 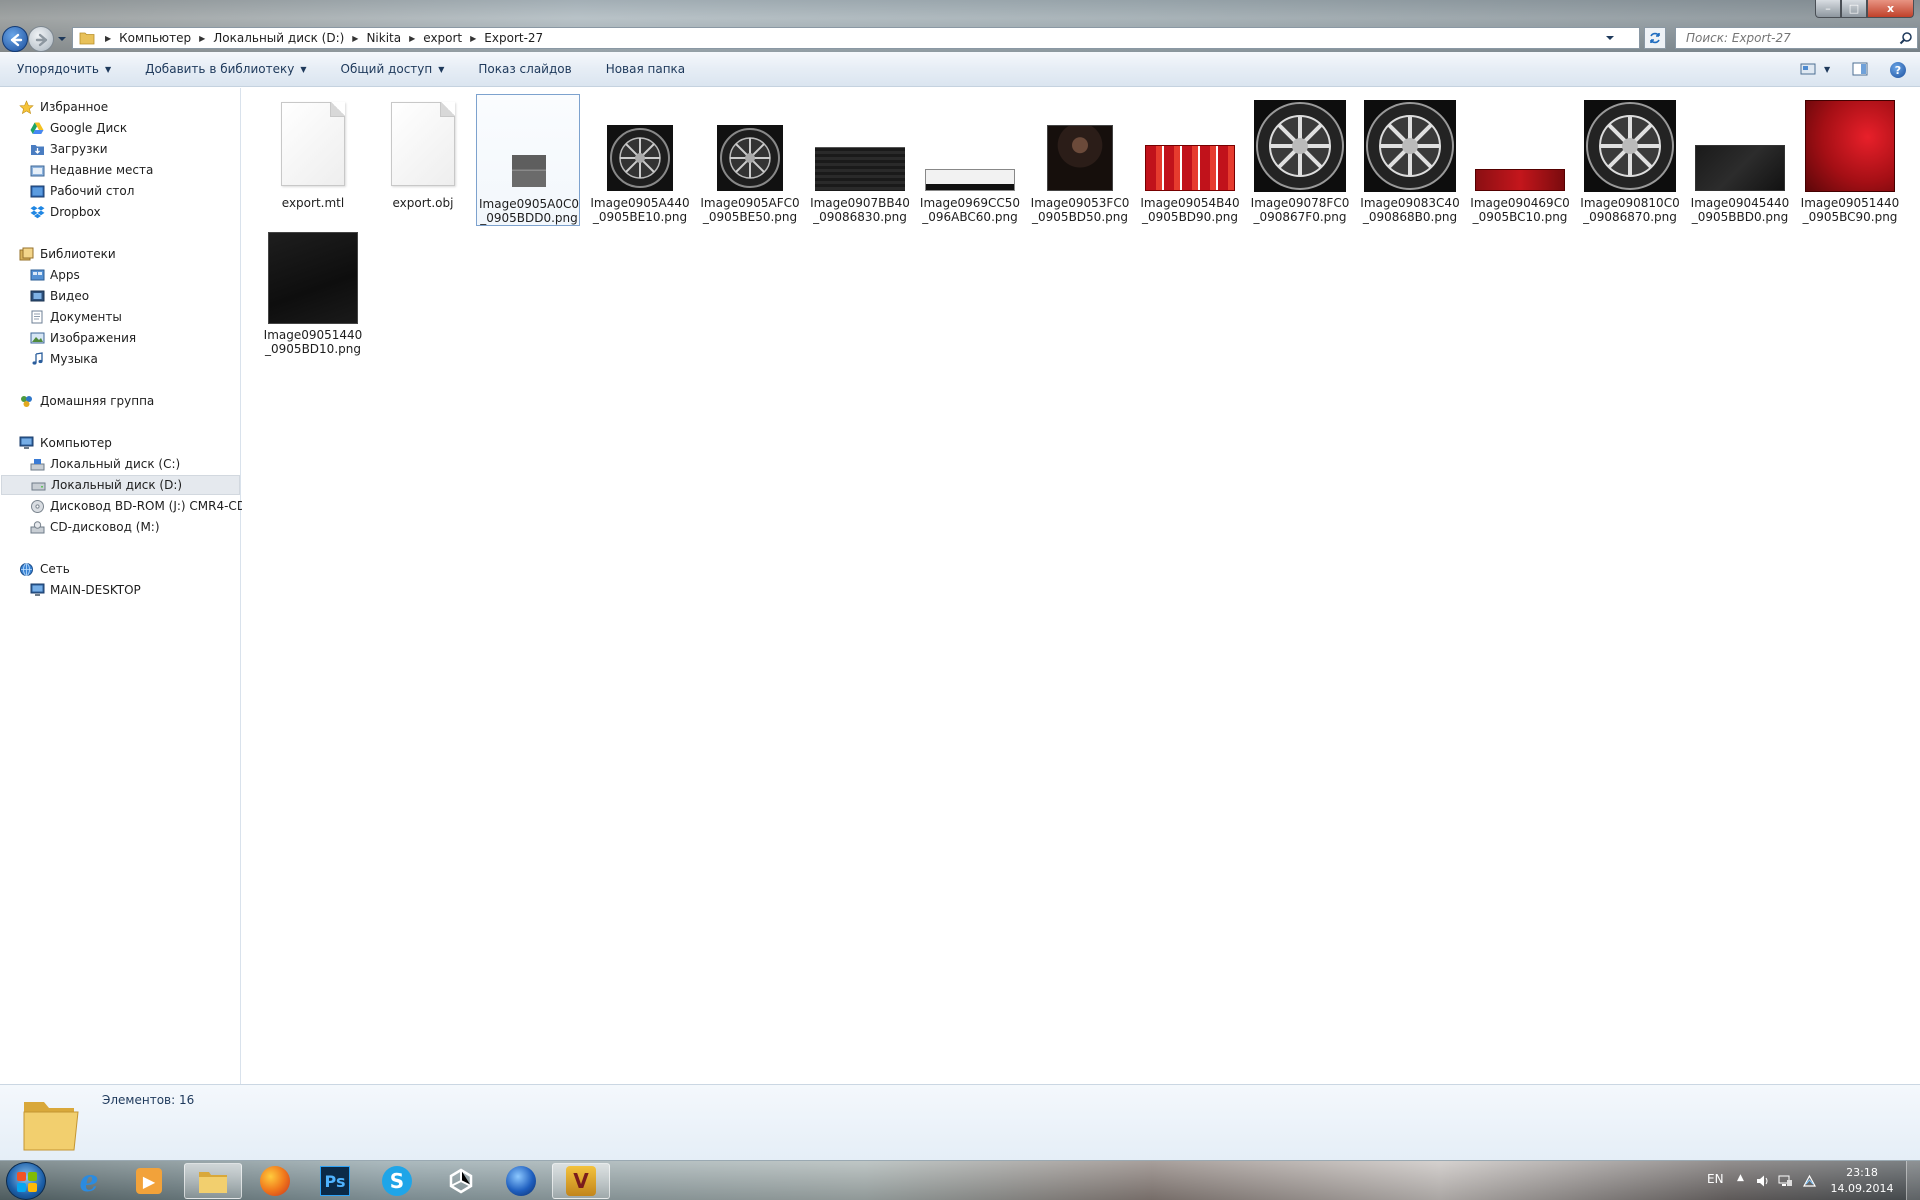 What do you see at coordinates (37, 464) in the screenshot?
I see `system-drive-icon` at bounding box center [37, 464].